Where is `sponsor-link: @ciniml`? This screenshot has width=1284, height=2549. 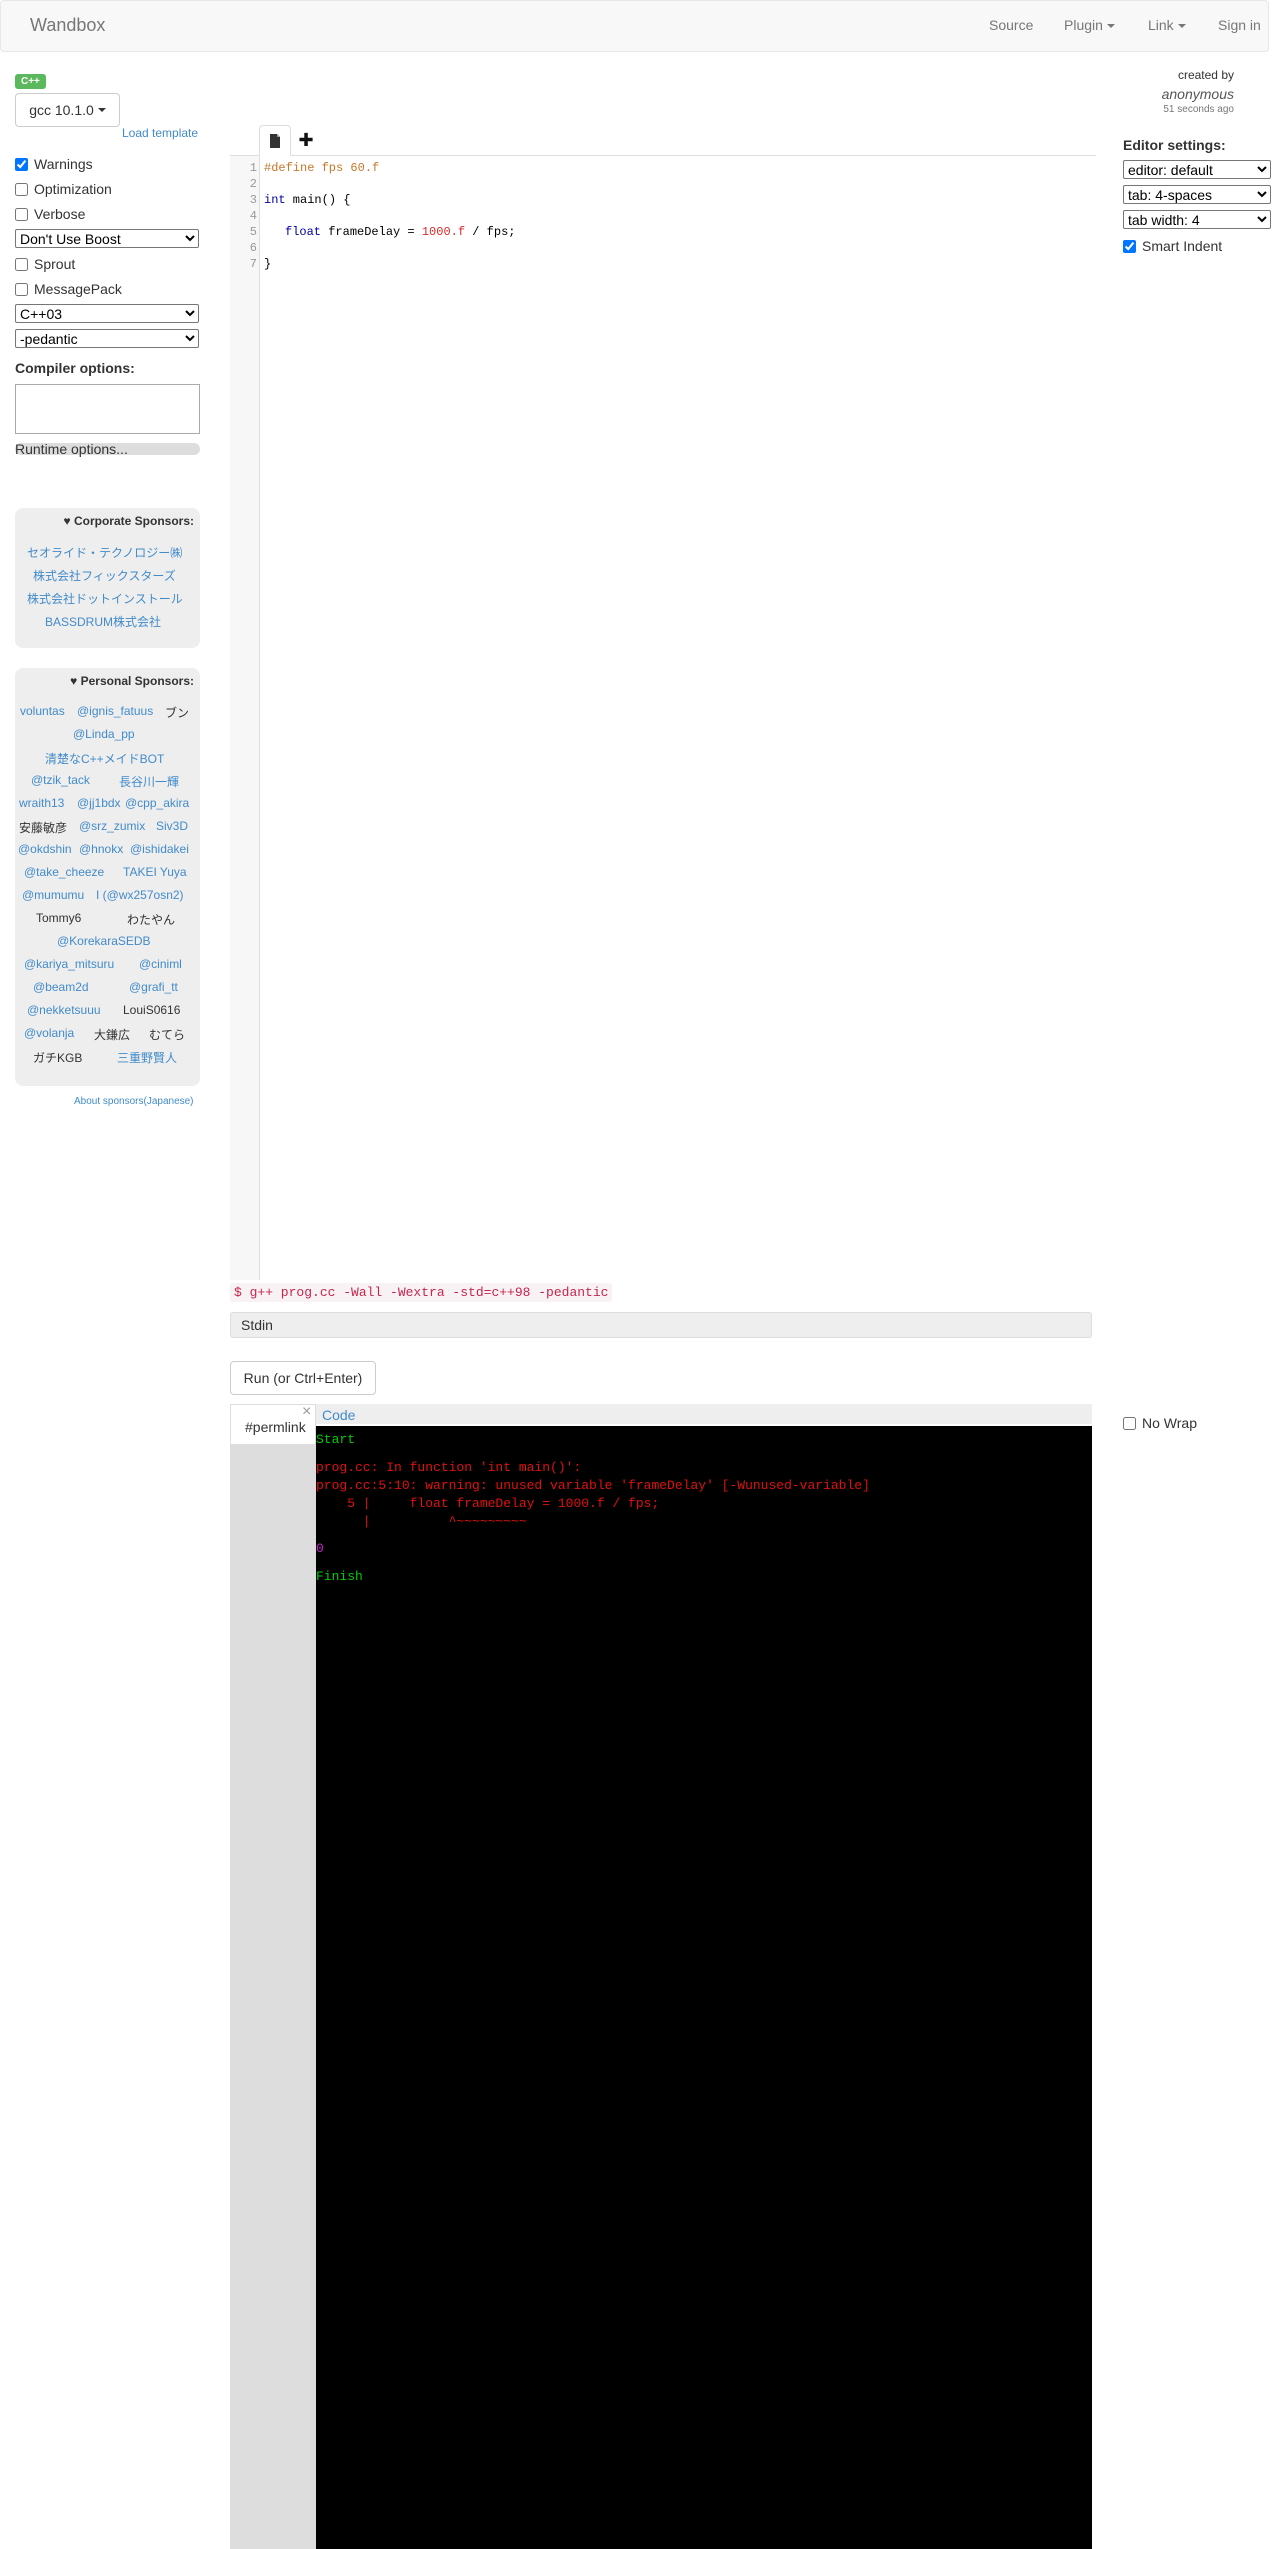
sponsor-link: @ciniml is located at coordinates (160, 964).